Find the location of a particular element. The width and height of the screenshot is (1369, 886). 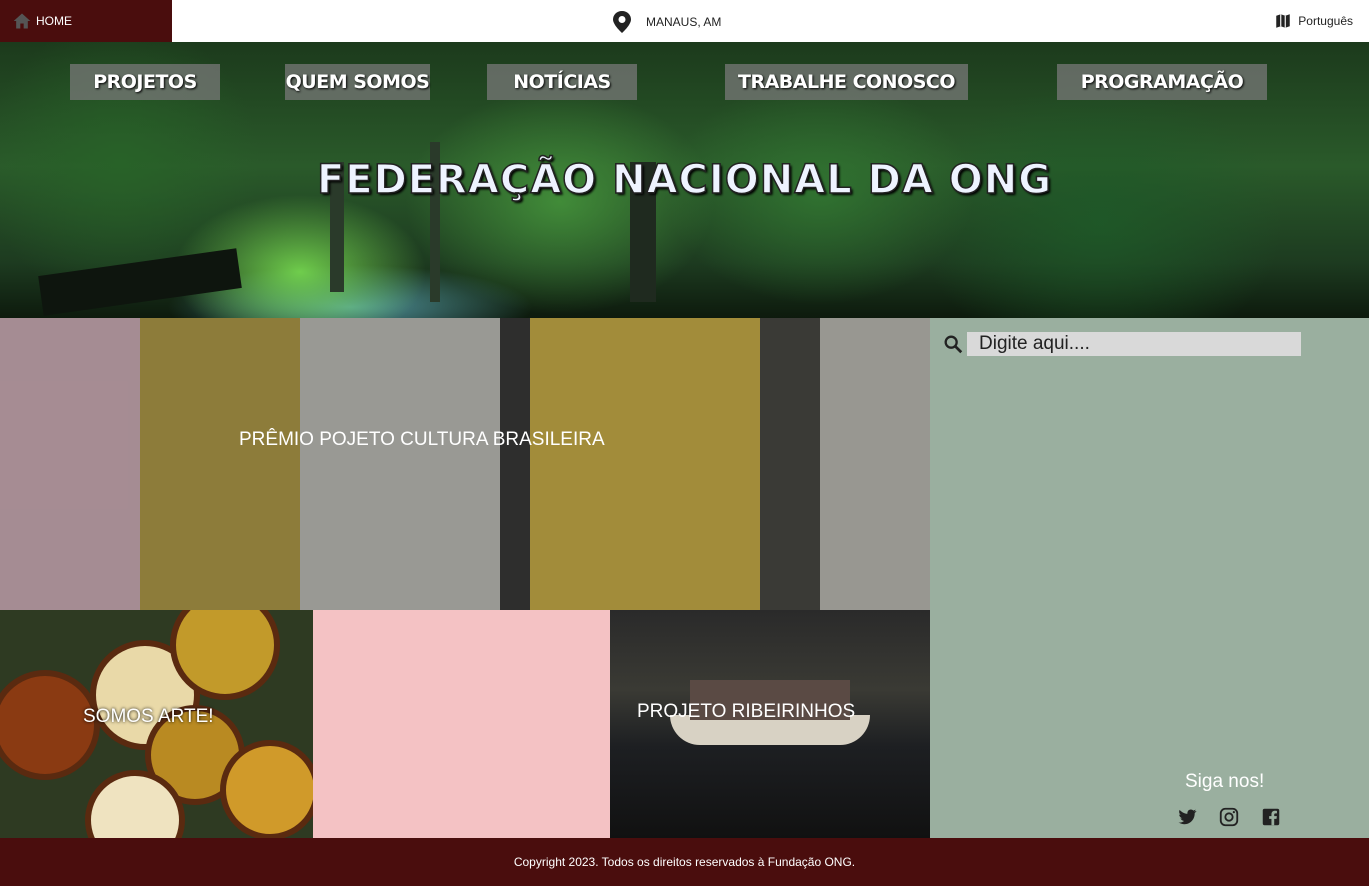

hero-log is located at coordinates (140, 282).